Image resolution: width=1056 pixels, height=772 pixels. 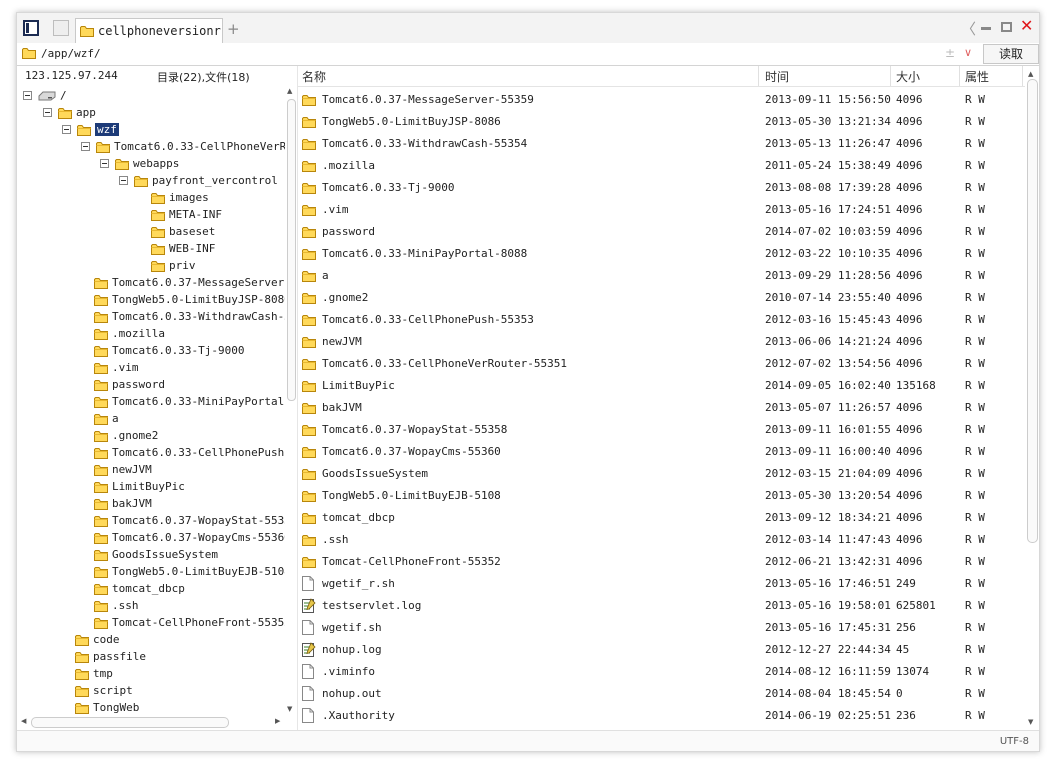 What do you see at coordinates (661, 210) in the screenshot?
I see `file-row: .vim 2013-05-16 17:24:51 4096 R W` at bounding box center [661, 210].